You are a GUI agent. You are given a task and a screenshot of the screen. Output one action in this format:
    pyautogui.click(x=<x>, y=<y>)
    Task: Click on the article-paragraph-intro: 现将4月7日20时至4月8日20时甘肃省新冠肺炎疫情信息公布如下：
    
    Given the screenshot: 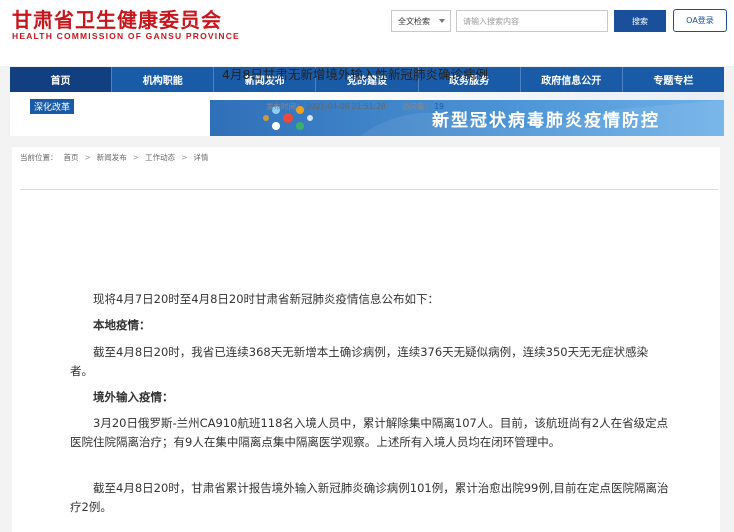 What is the action you would take?
    pyautogui.click(x=370, y=299)
    